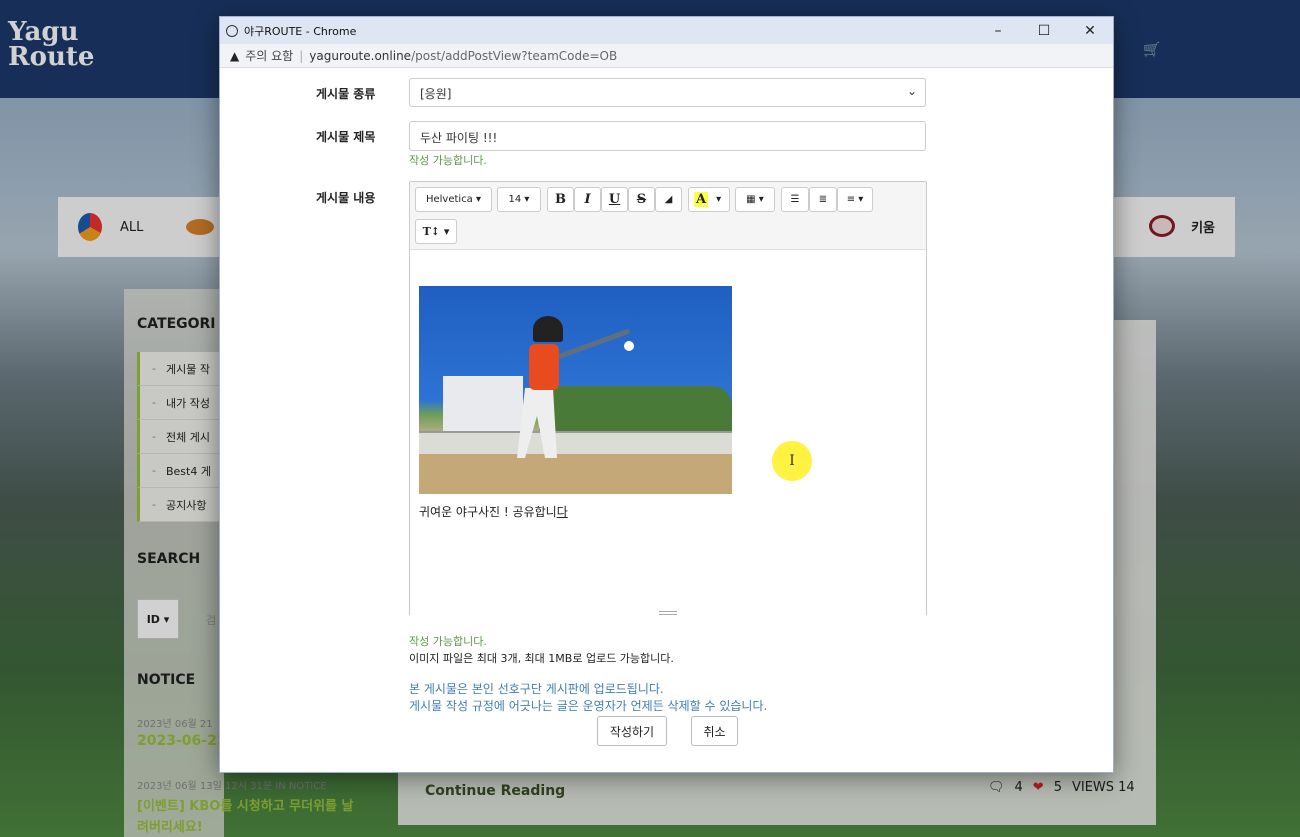 The image size is (1300, 837). Describe the element at coordinates (575, 474) in the screenshot. I see `photo-ground` at that location.